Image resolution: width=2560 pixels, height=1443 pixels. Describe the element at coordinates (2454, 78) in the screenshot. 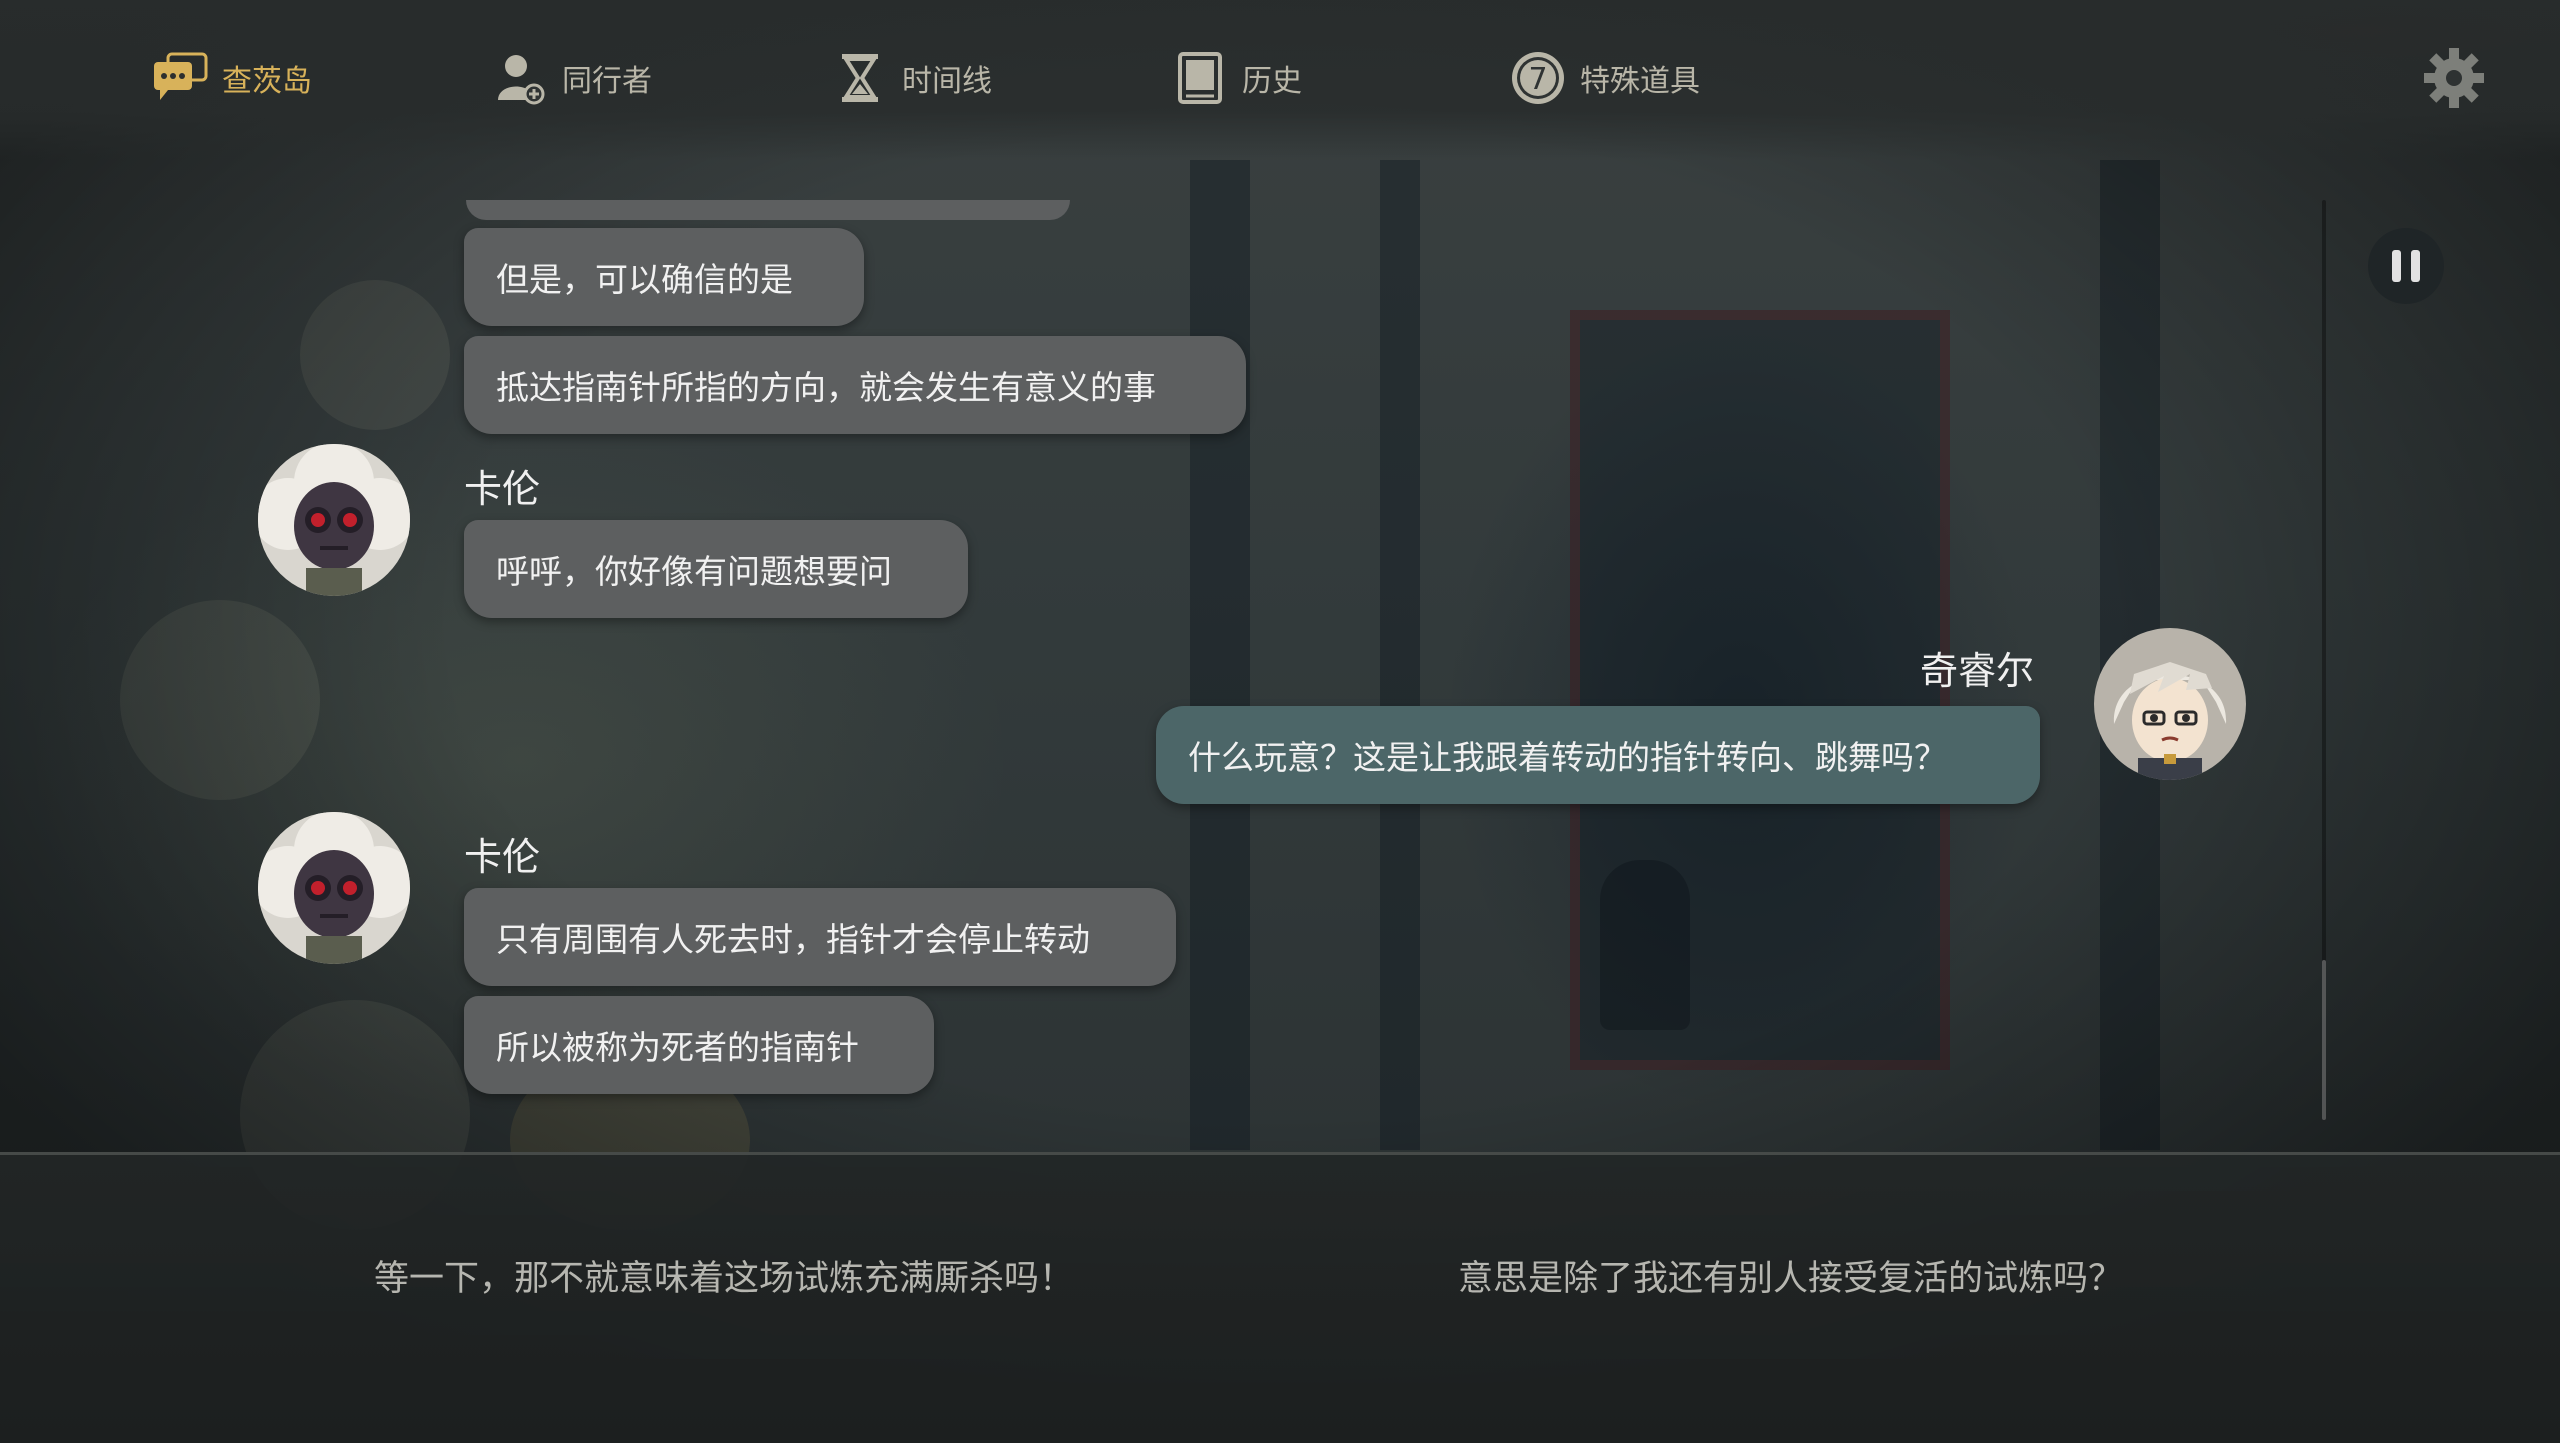

I see `gear-icon` at that location.